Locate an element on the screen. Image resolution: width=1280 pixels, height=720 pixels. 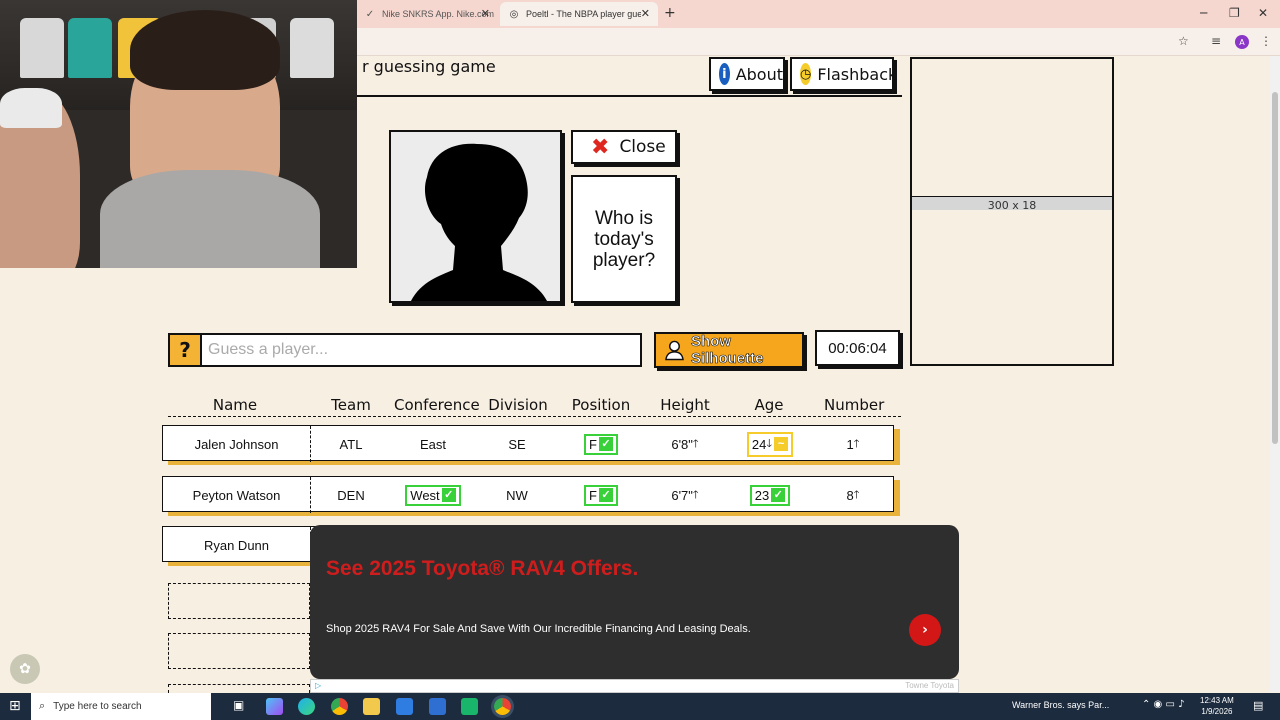
ad-title: See 2025 Toyota® RAV4 Offers. is located at coordinates (482, 569).